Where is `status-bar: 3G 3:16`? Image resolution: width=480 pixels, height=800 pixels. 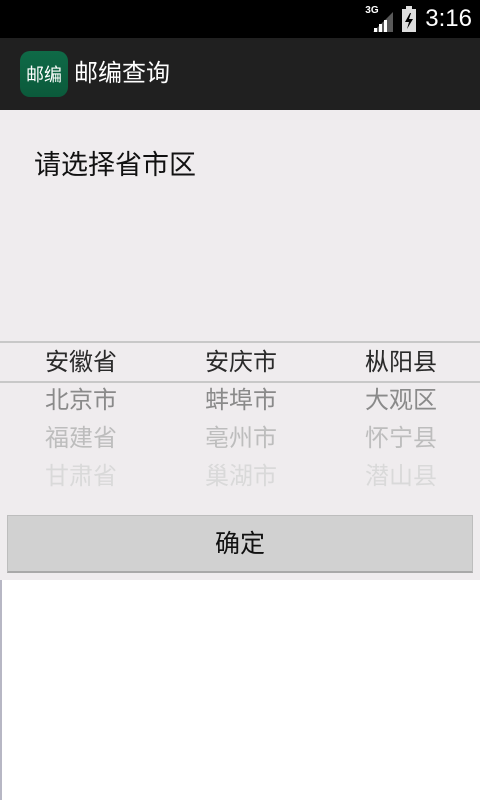 status-bar: 3G 3:16 is located at coordinates (240, 19).